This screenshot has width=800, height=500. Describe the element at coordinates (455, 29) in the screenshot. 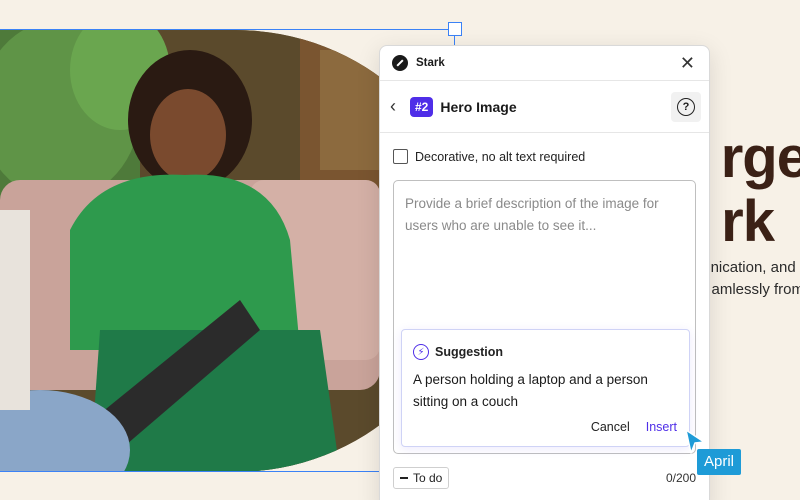

I see `selection-handle` at that location.